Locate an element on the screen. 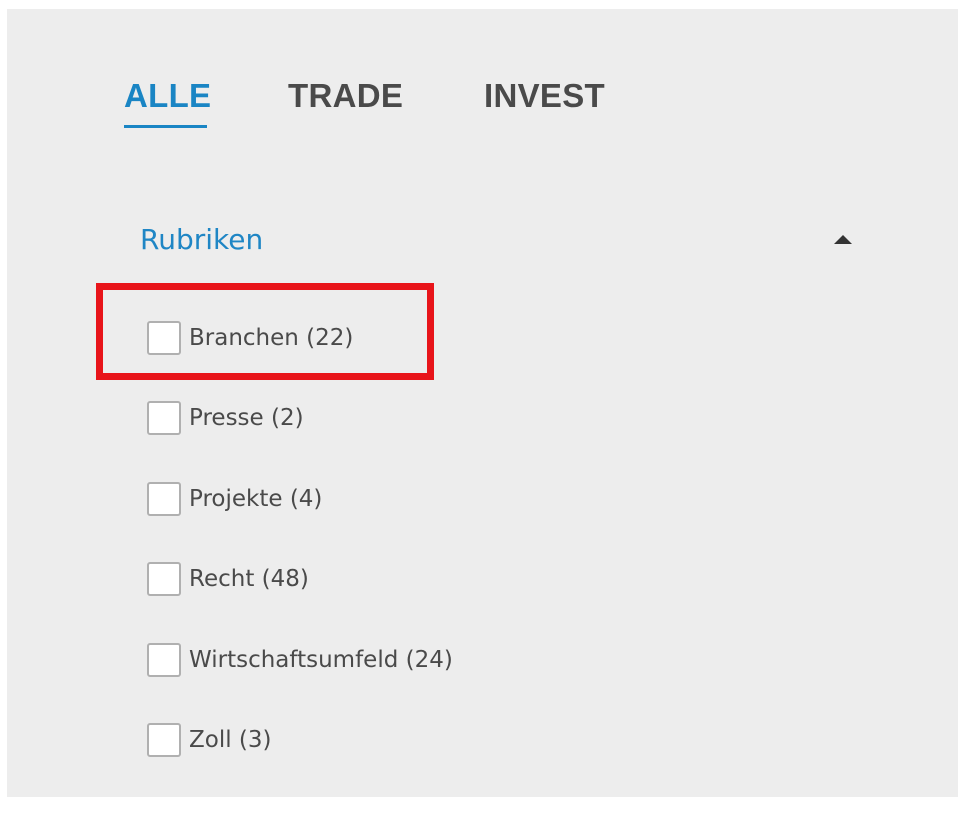 The width and height of the screenshot is (958, 814). option-projekte: Projekte (4) is located at coordinates (231, 499).